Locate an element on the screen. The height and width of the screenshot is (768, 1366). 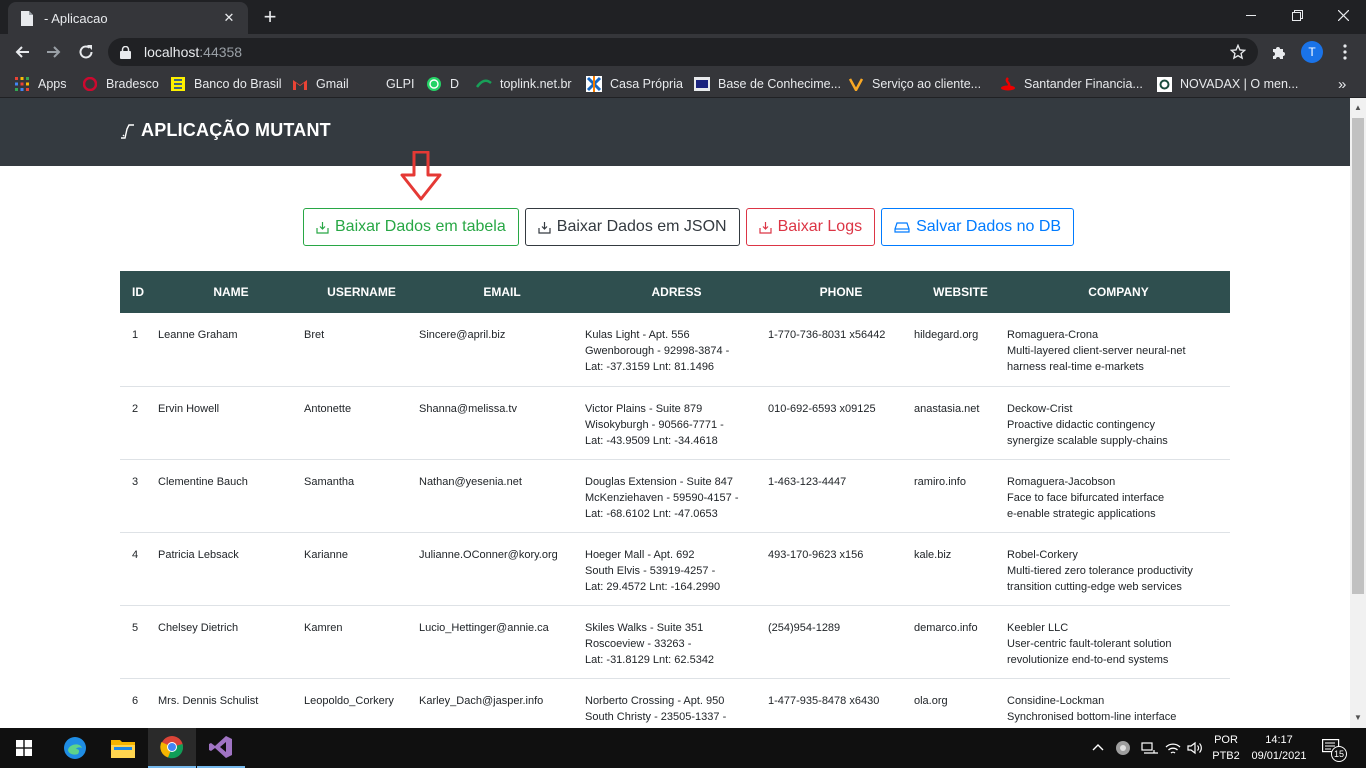
bookmark-whatsapp: D is located at coordinates (442, 84).